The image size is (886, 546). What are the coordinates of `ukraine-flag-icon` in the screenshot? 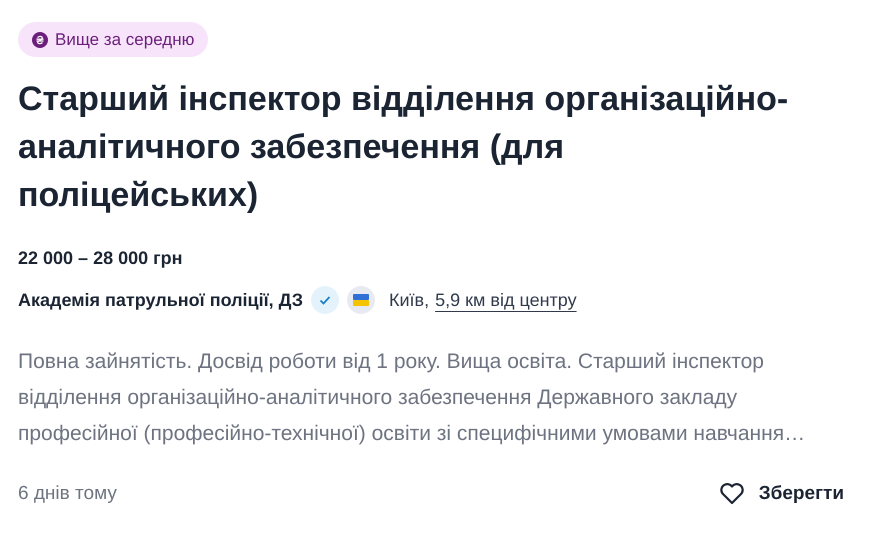 It's located at (361, 300).